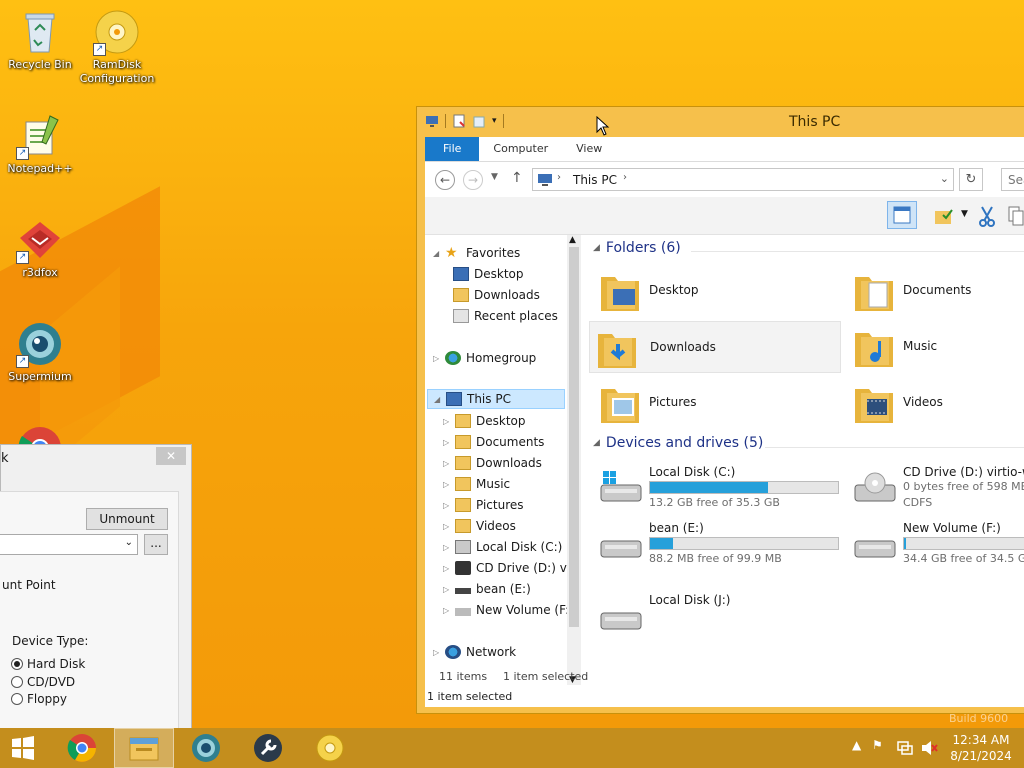 The height and width of the screenshot is (768, 1024). What do you see at coordinates (935, 291) in the screenshot?
I see `folder-tile-documents: Documents` at bounding box center [935, 291].